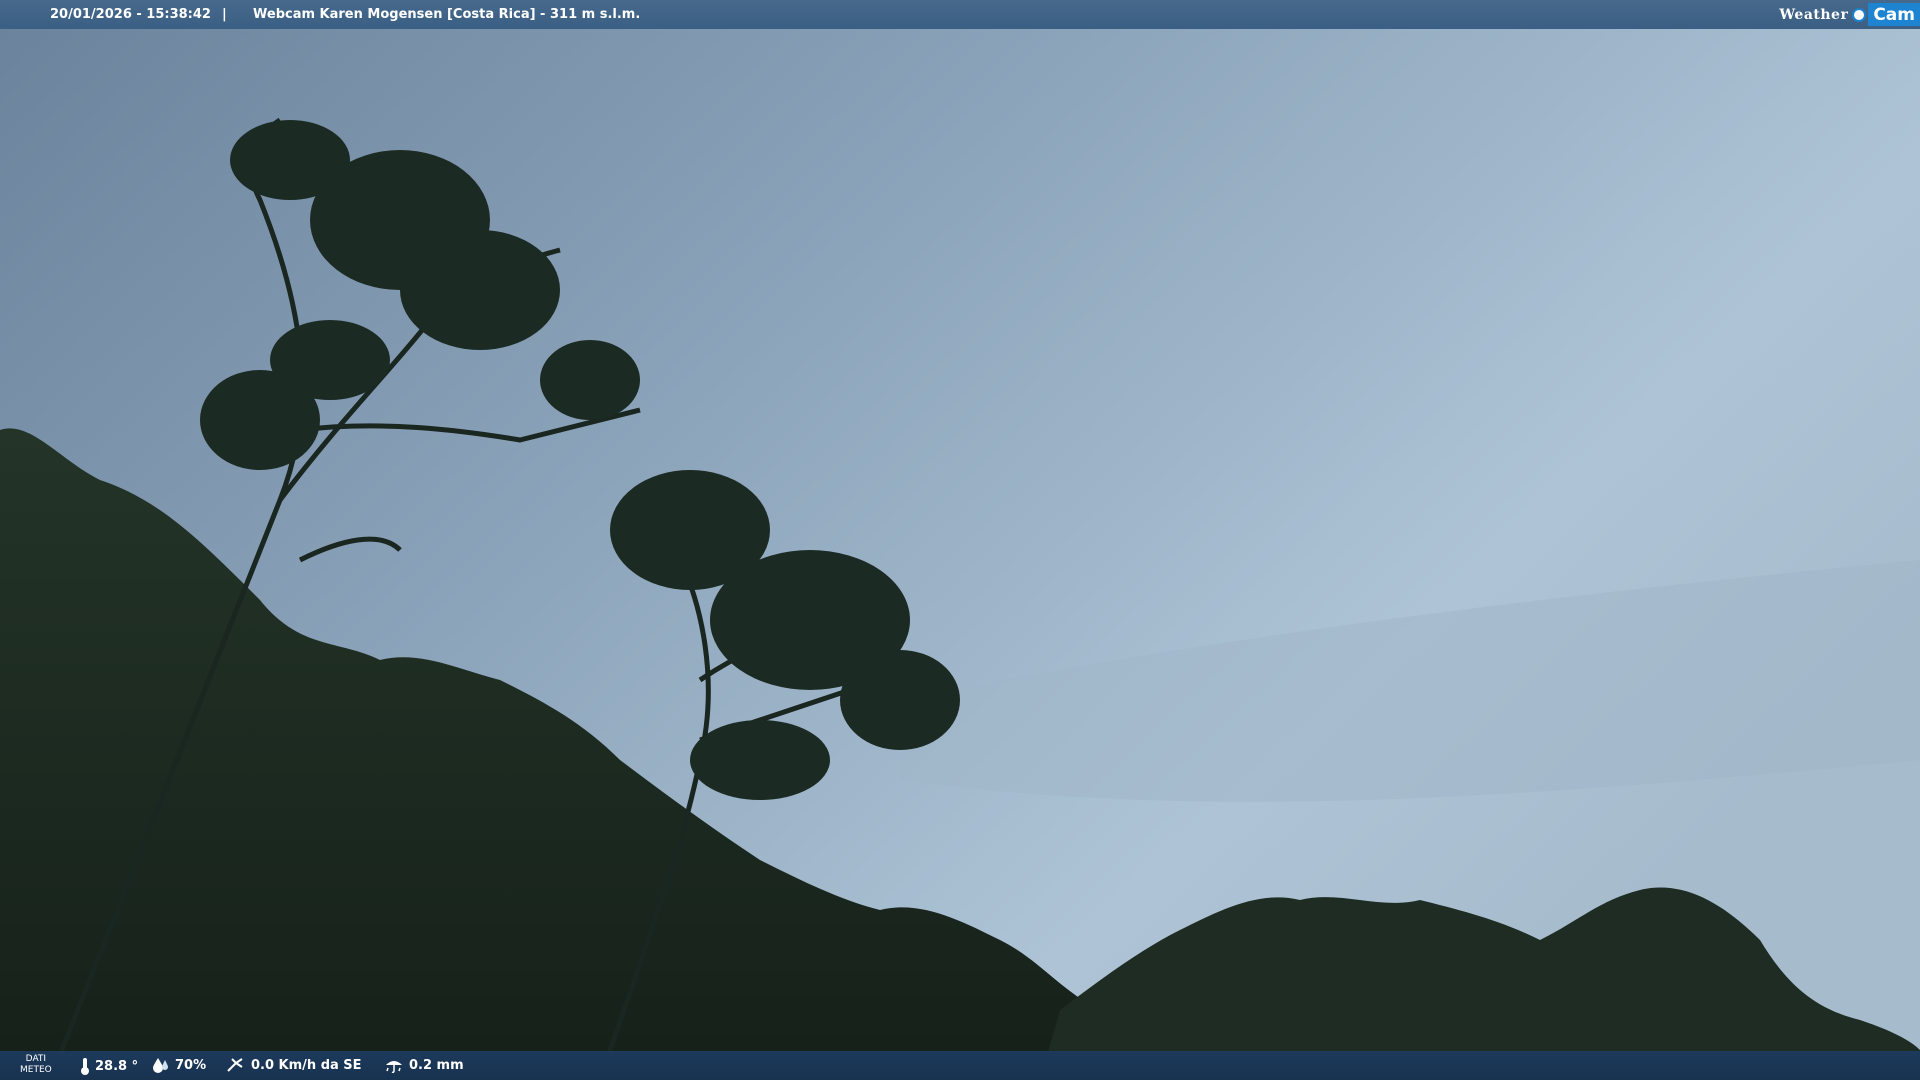 This screenshot has height=1080, width=1920. What do you see at coordinates (235, 1065) in the screenshot?
I see `wind-icon` at bounding box center [235, 1065].